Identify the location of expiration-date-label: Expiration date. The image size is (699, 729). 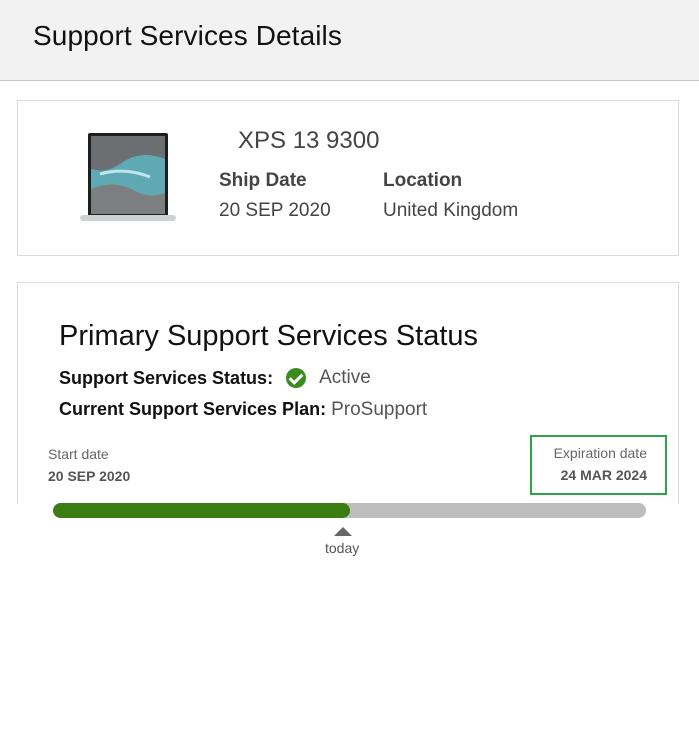
(600, 453).